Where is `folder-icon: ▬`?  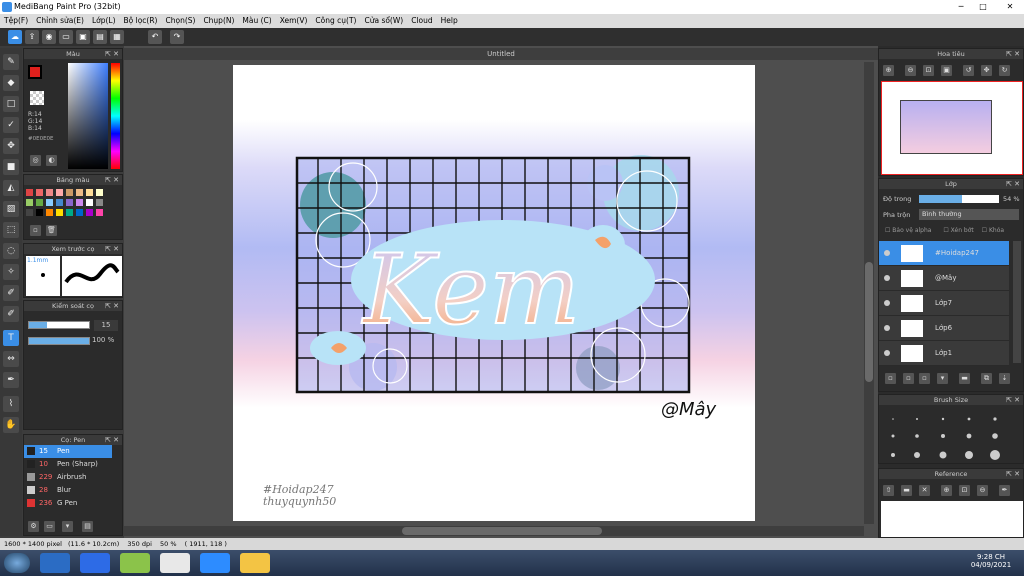 folder-icon: ▬ is located at coordinates (964, 378).